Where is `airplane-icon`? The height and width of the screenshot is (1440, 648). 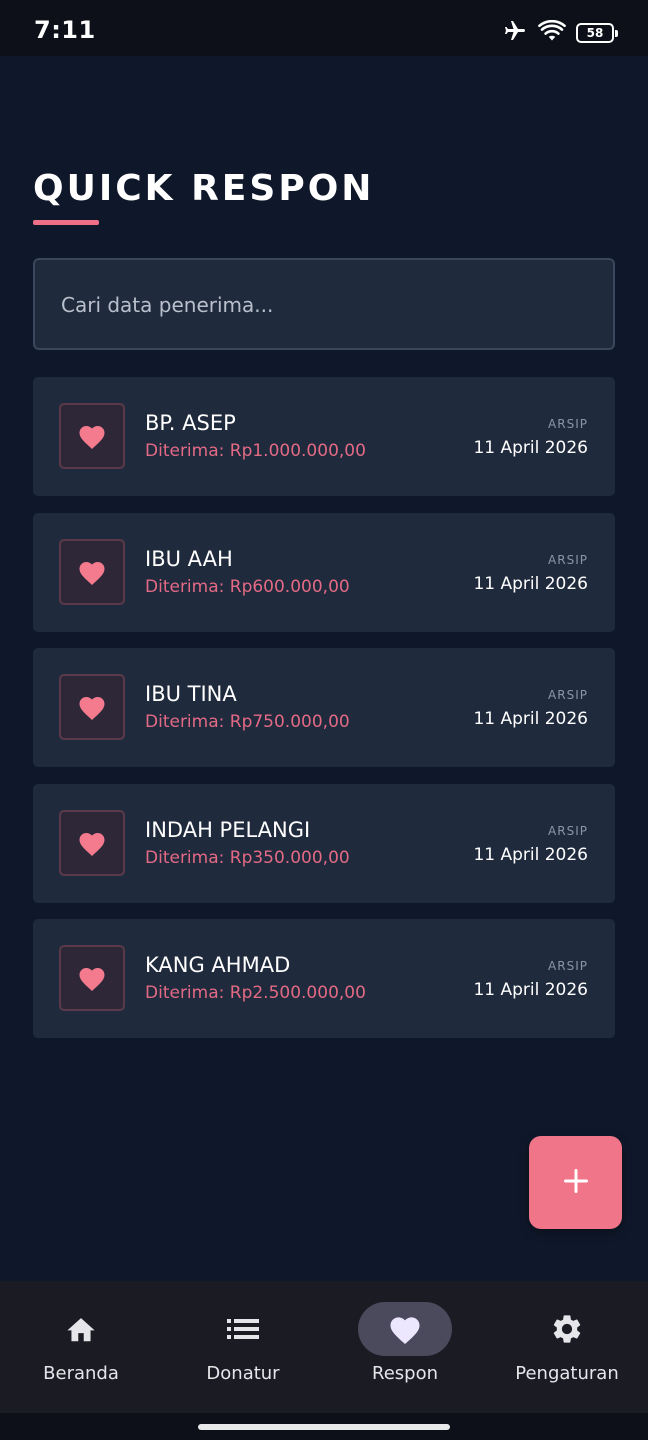
airplane-icon is located at coordinates (515, 33).